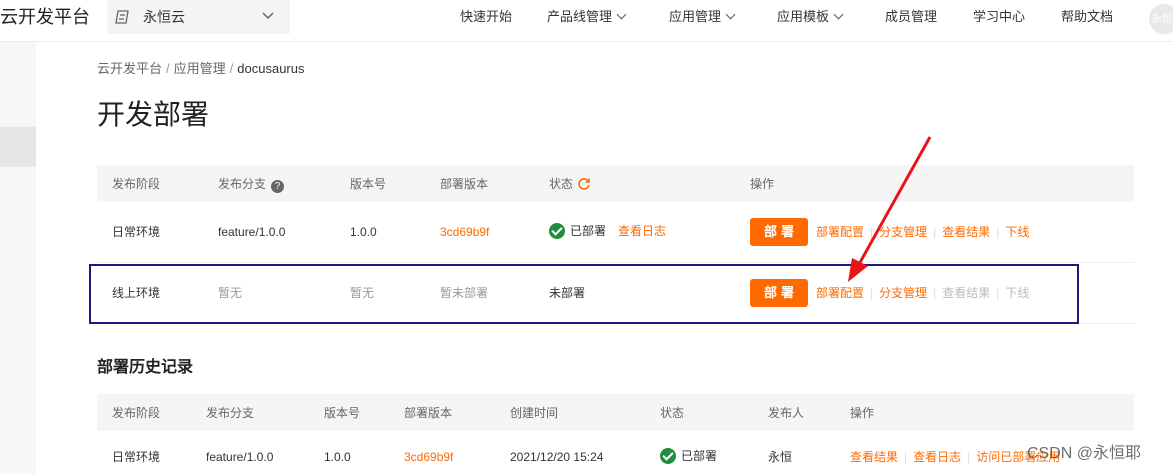  Describe the element at coordinates (780, 457) in the screenshot. I see `cell-publisher: 永恒` at that location.